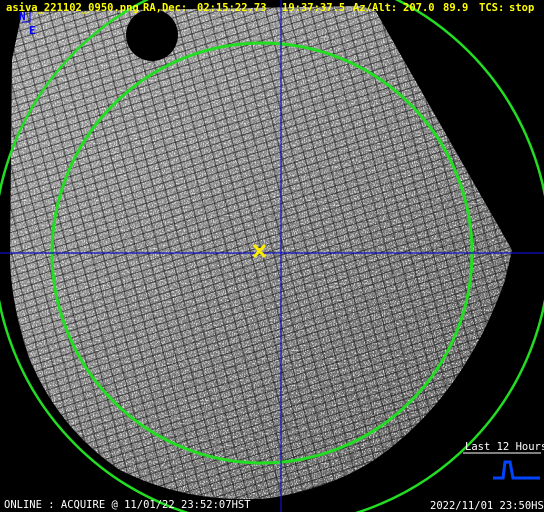 The height and width of the screenshot is (512, 544). Describe the element at coordinates (419, 8) in the screenshot. I see `az-value: 207.0` at that location.